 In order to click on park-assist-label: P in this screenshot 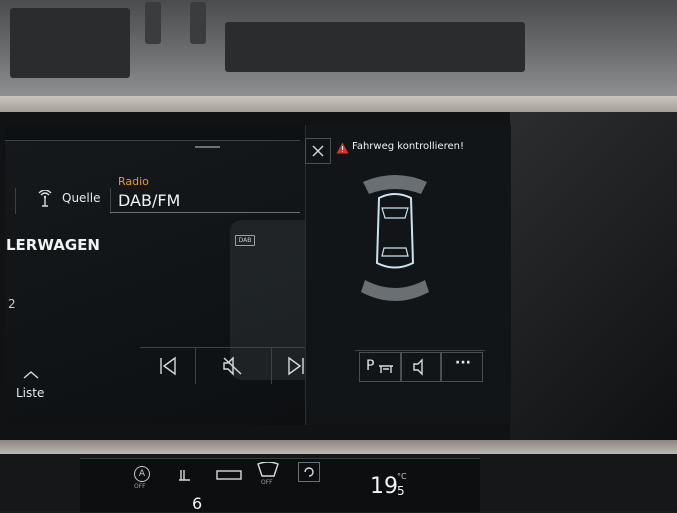, I will do `click(370, 366)`.